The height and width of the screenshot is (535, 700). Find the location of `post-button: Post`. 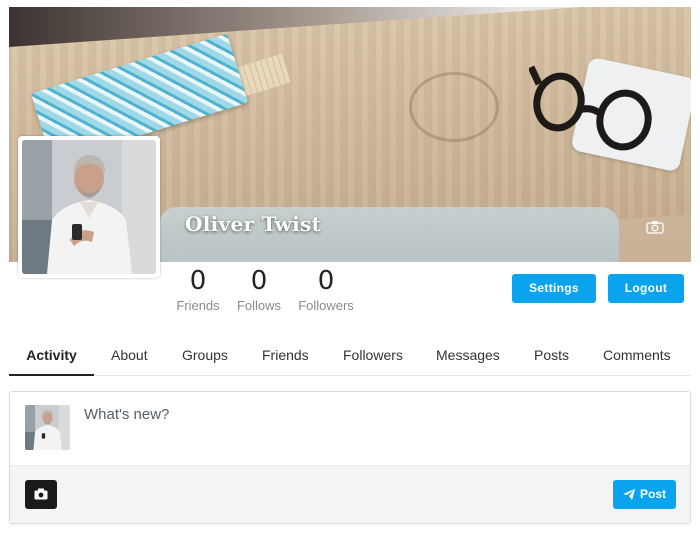

post-button: Post is located at coordinates (644, 494).